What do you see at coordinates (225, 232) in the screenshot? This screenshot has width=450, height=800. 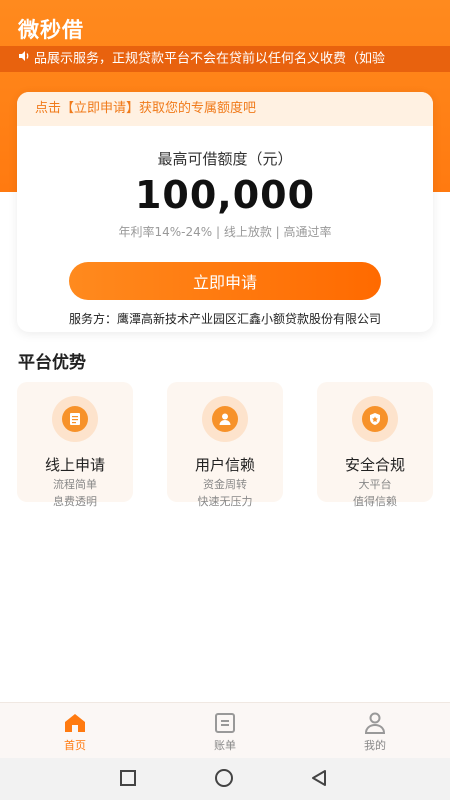 I see `loan-meta: 年利率14%-24% | 线上放款 | 高通过率` at bounding box center [225, 232].